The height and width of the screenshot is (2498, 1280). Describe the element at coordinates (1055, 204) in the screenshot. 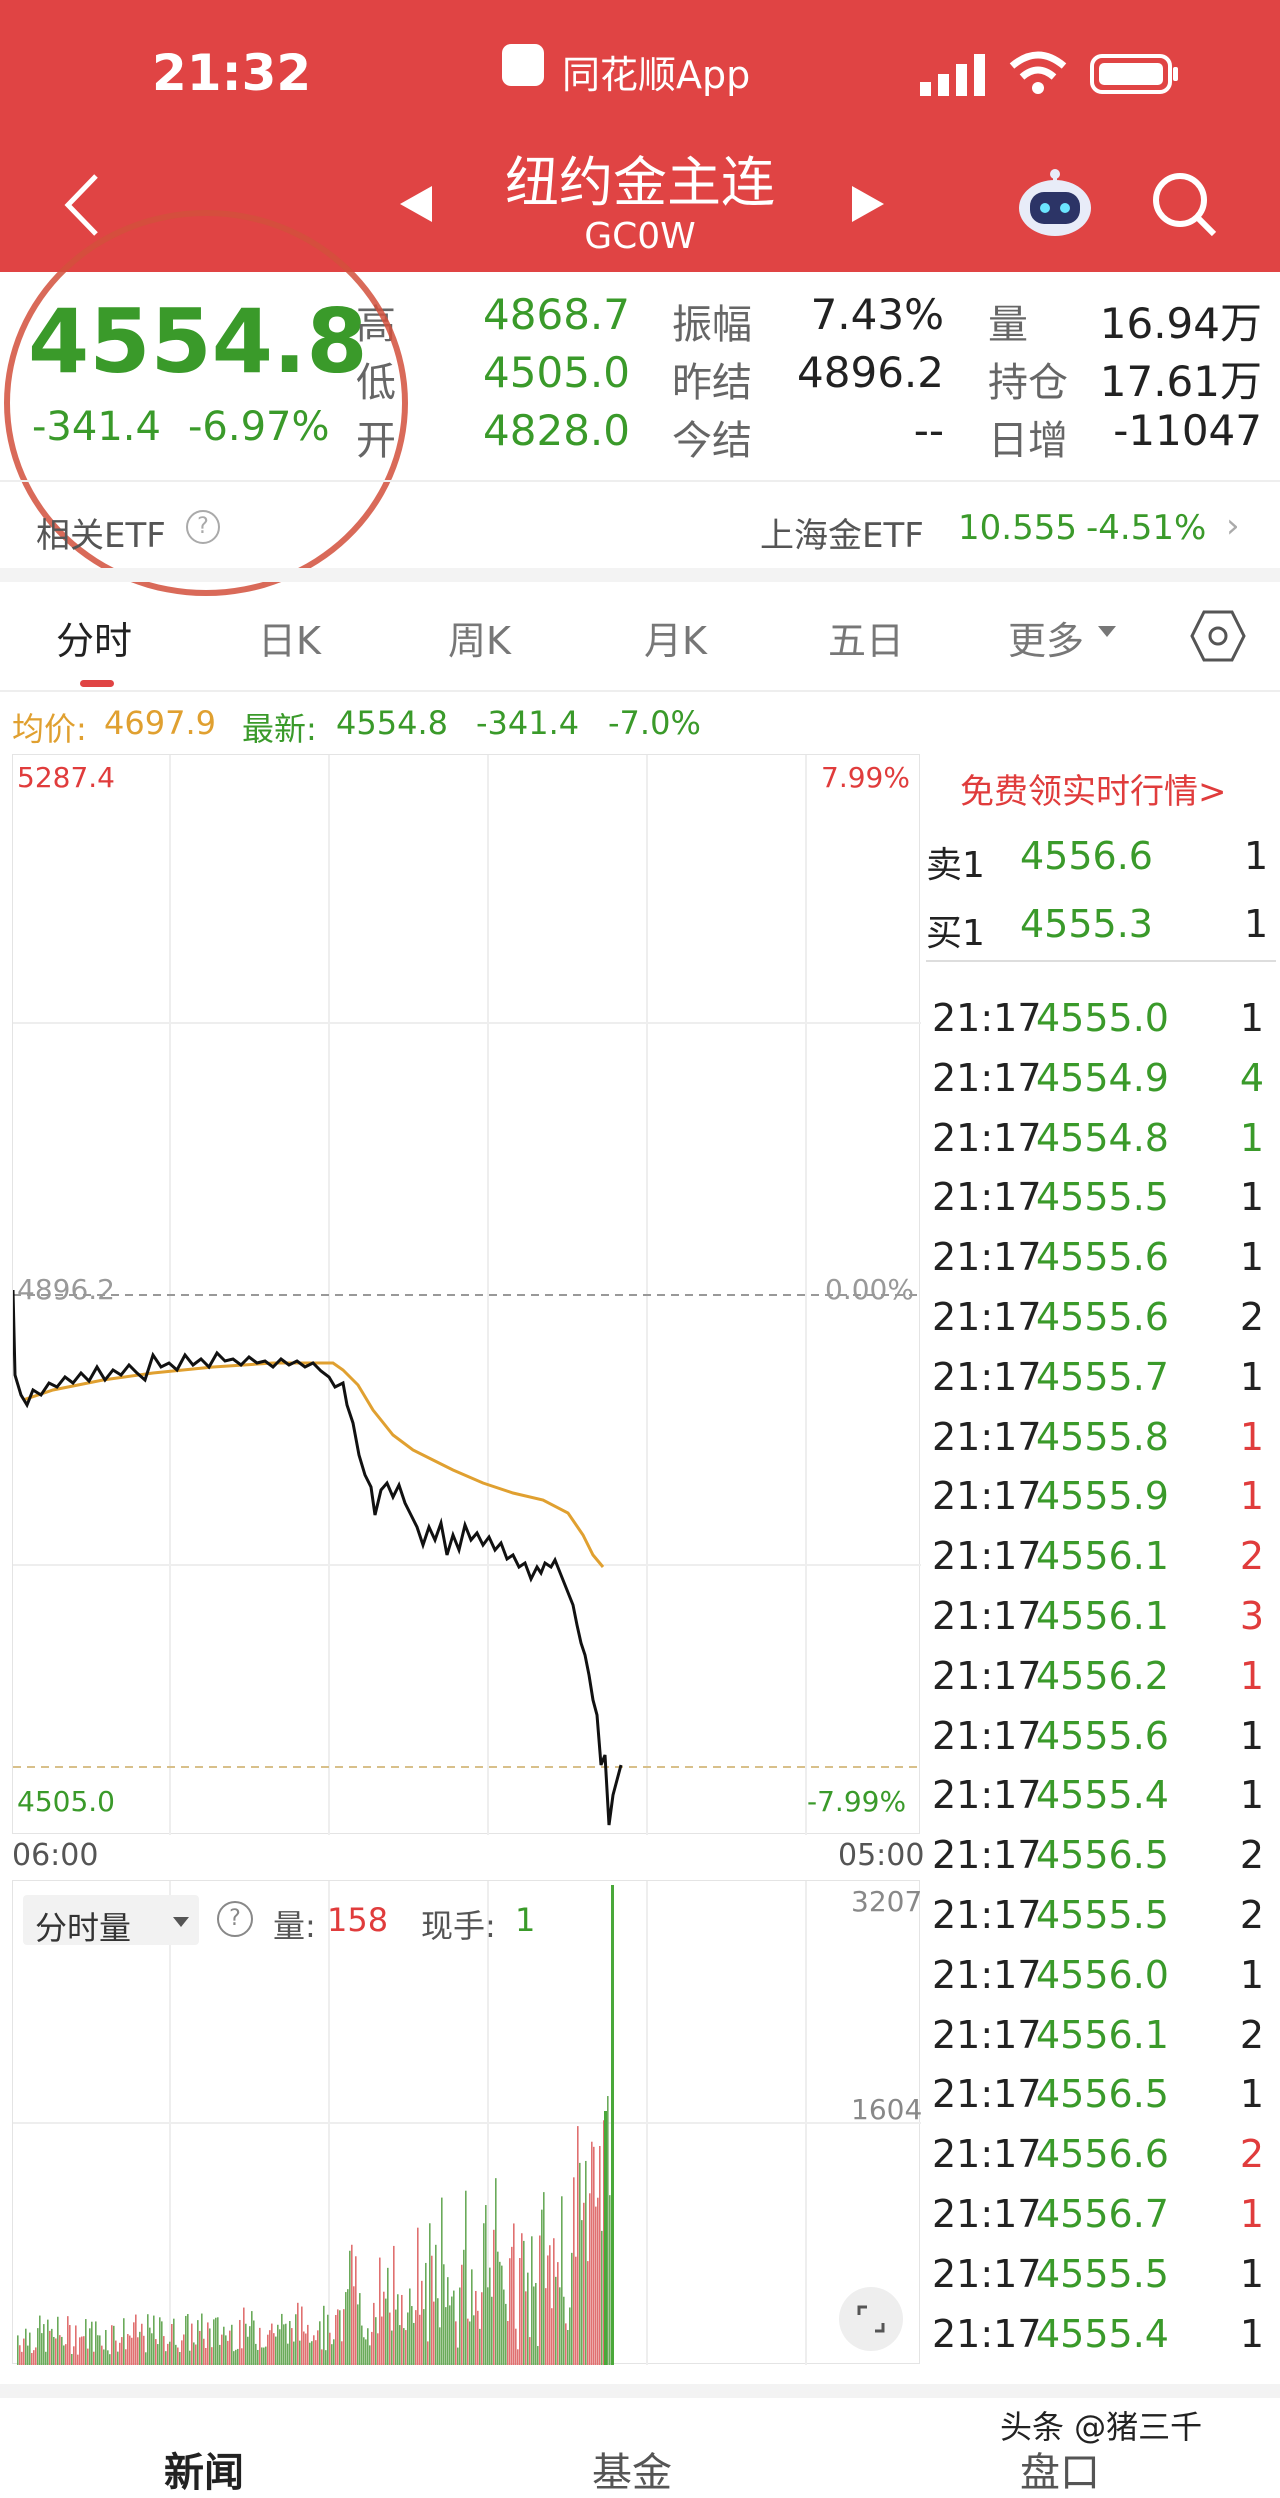

I see `robot-assistant-icon` at that location.